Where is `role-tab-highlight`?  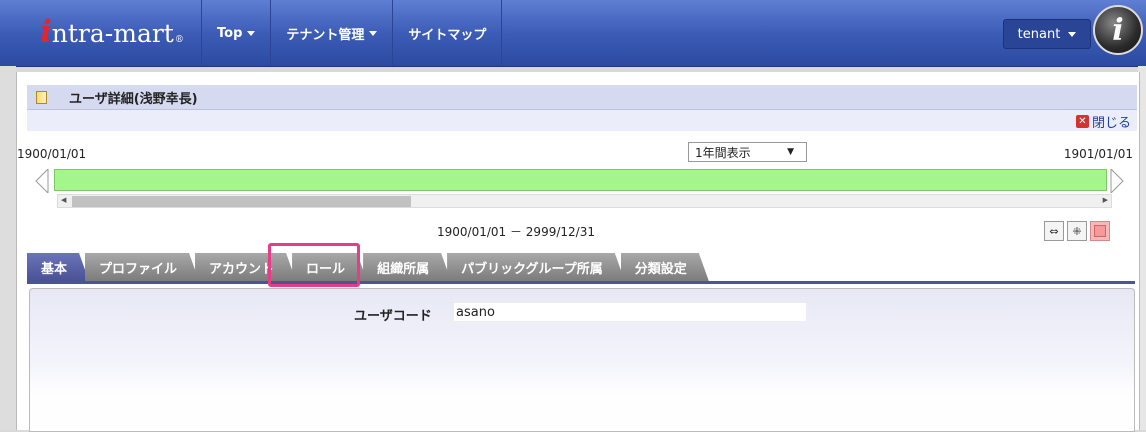 role-tab-highlight is located at coordinates (314, 265).